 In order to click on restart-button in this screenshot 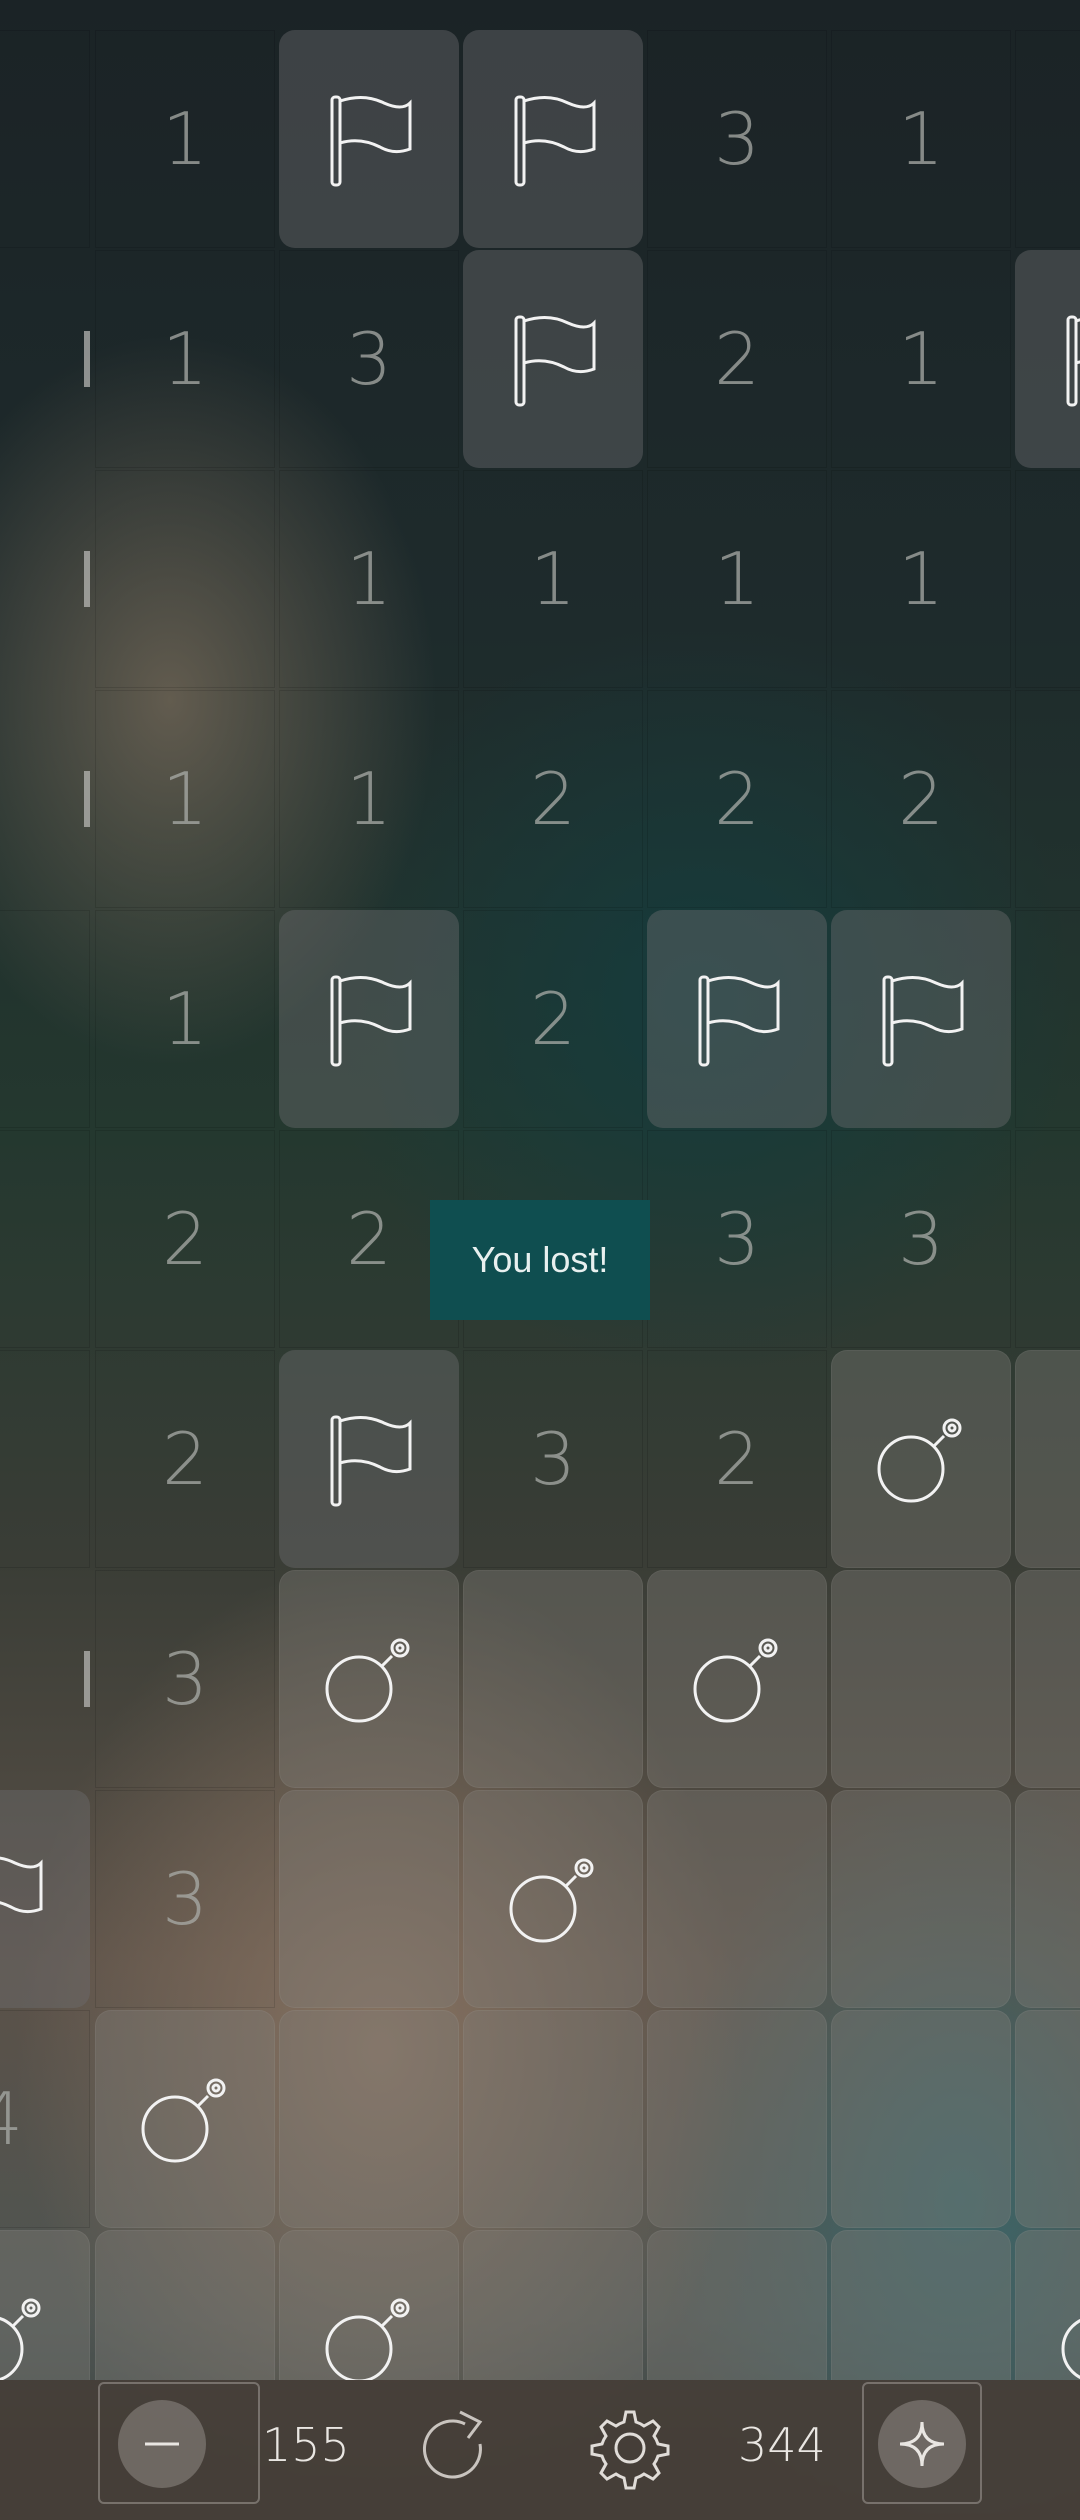, I will do `click(460, 2454)`.